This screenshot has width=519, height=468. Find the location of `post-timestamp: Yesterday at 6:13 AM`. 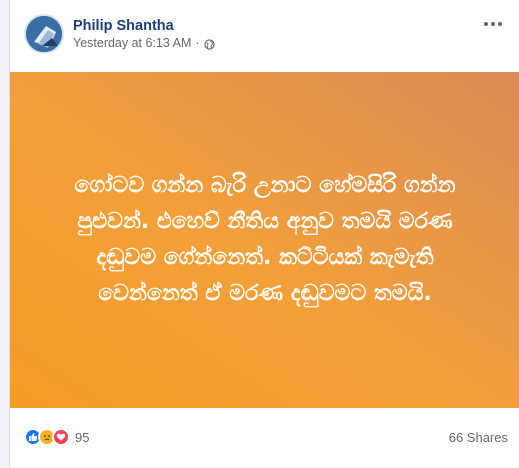

post-timestamp: Yesterday at 6:13 AM is located at coordinates (132, 43).